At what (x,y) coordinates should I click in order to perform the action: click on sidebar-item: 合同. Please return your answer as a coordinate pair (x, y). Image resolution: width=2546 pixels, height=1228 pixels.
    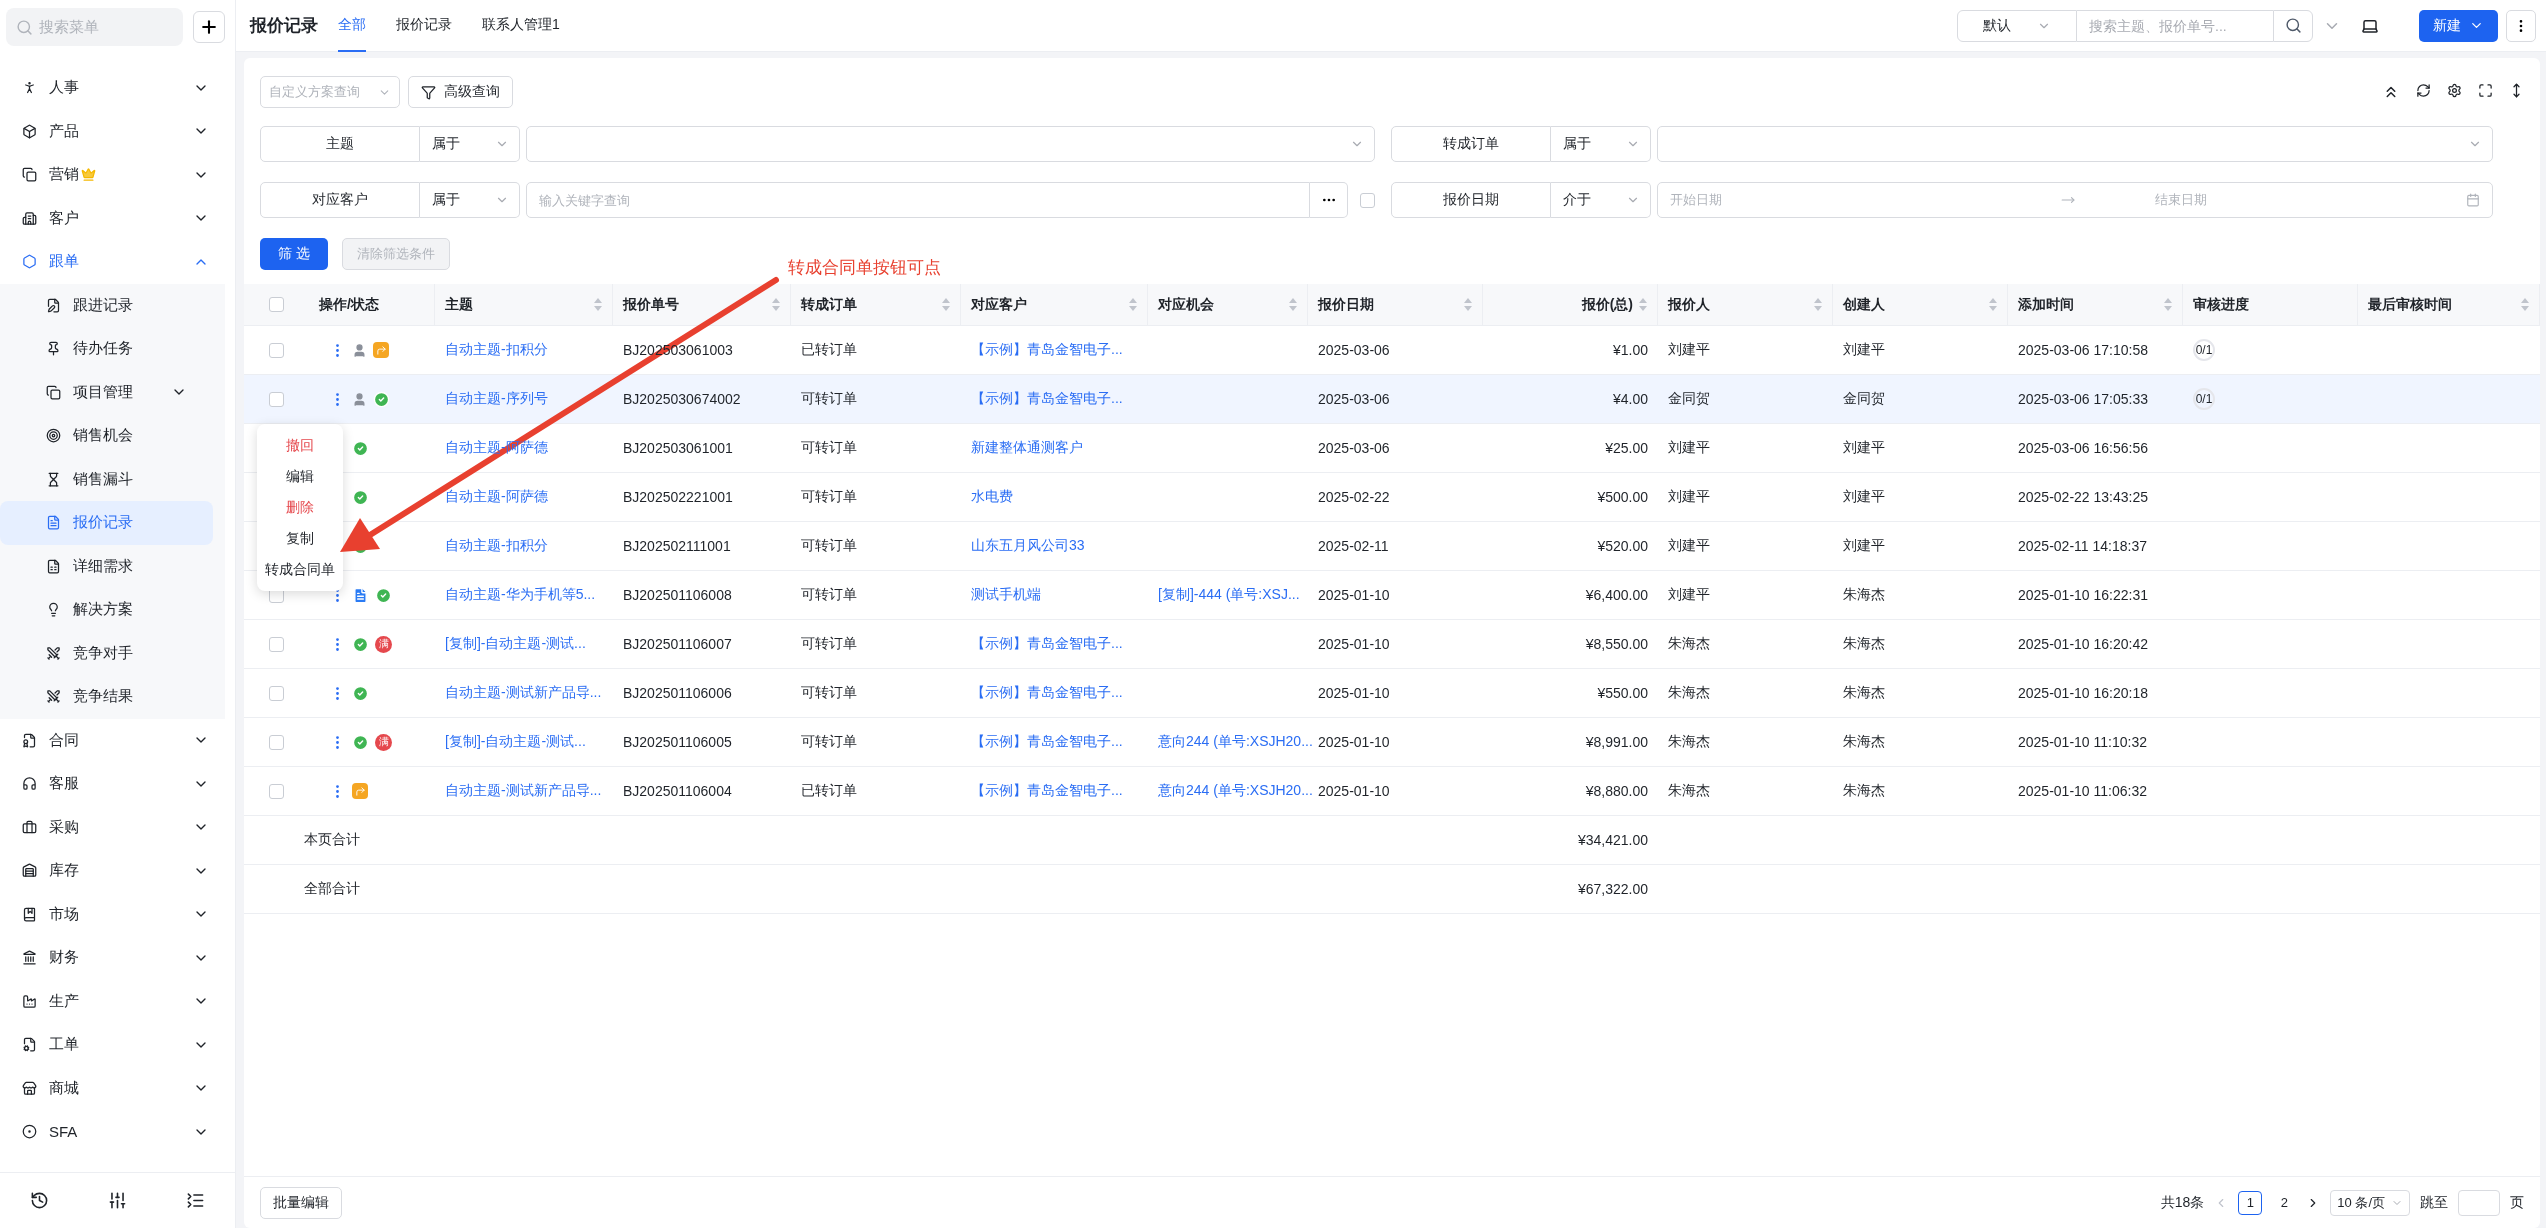
    Looking at the image, I should click on (117, 740).